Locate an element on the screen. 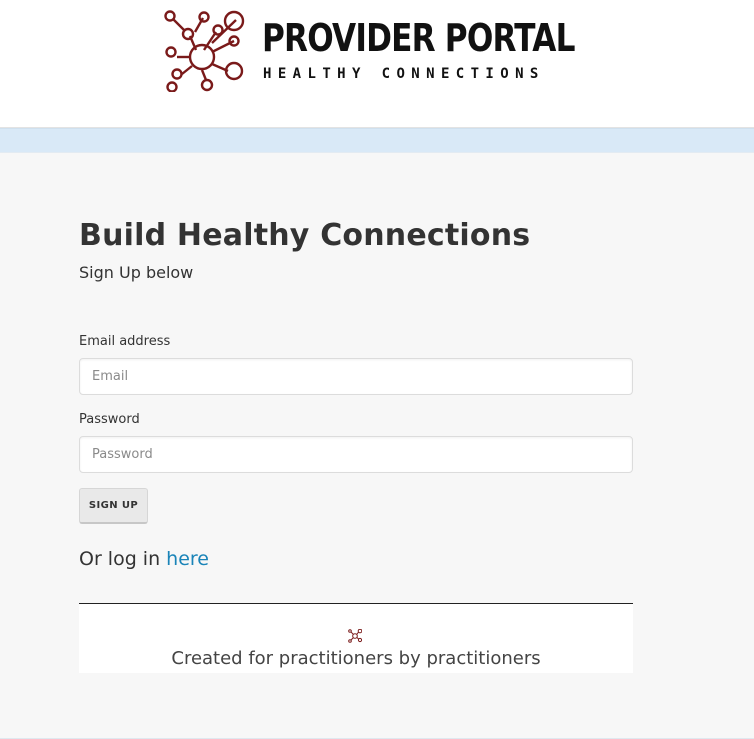  password-label: Password is located at coordinates (109, 419).